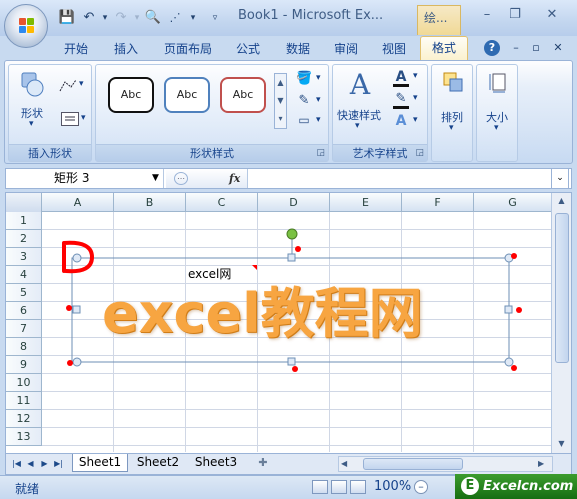  What do you see at coordinates (348, 464) in the screenshot?
I see `scroll-left-icon: ◀` at bounding box center [348, 464].